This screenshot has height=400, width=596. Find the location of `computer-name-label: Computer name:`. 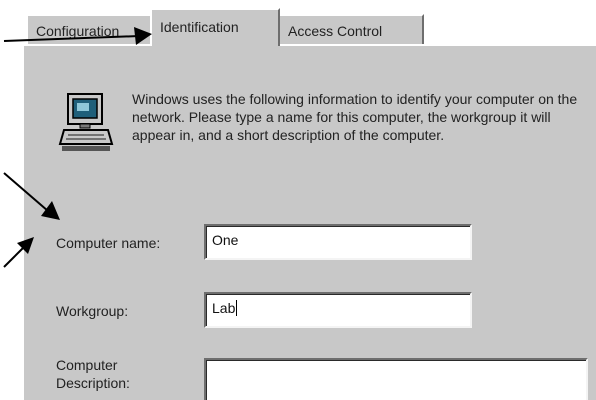

computer-name-label: Computer name: is located at coordinates (108, 243).